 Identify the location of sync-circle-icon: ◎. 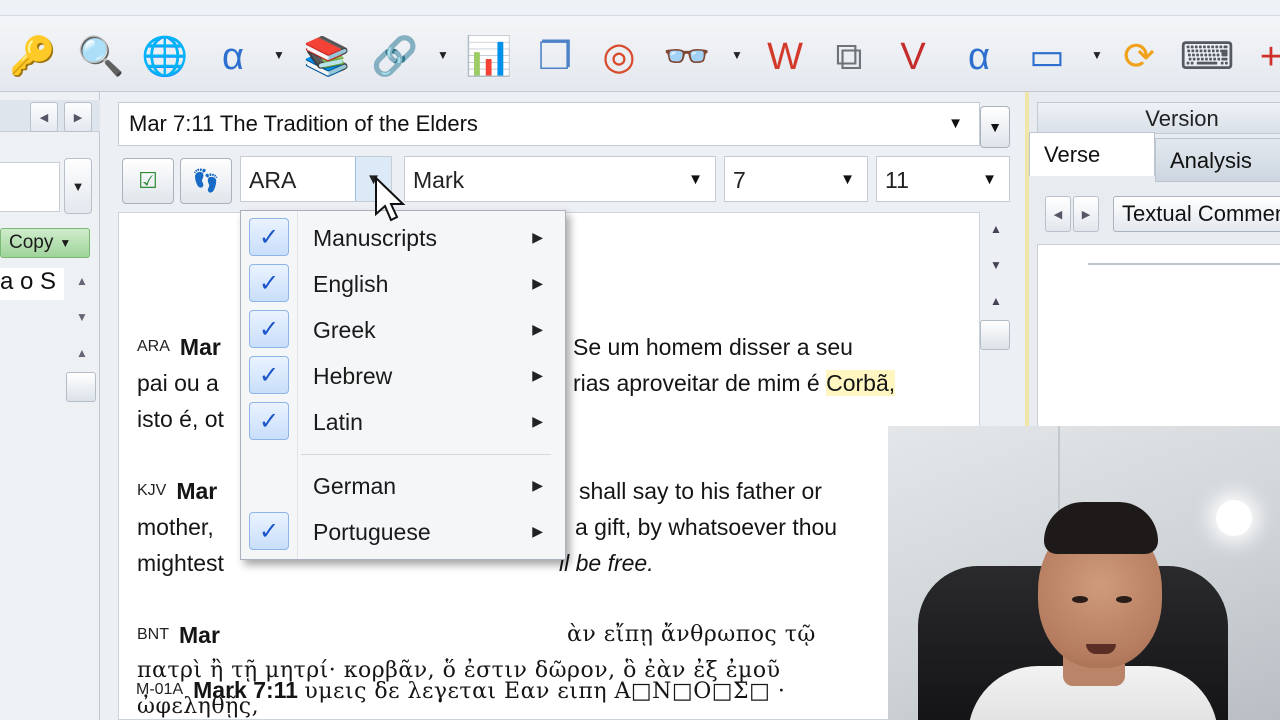
(619, 57).